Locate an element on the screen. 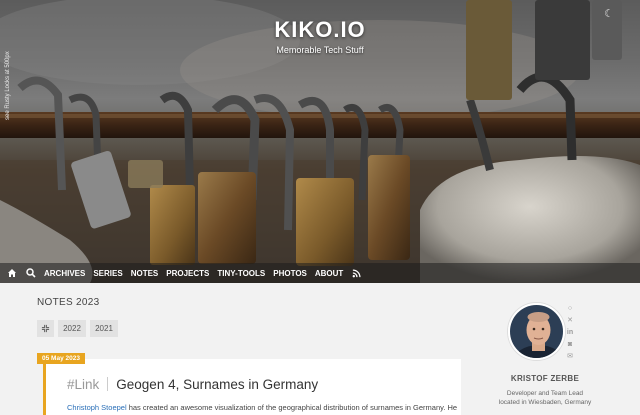 This screenshot has height=415, width=640. author-bio-line2: located in Wiesbaden, Germany is located at coordinates (545, 402).